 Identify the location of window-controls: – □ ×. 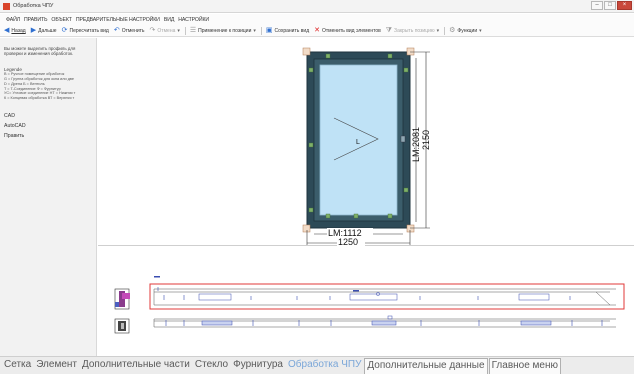
(611, 6).